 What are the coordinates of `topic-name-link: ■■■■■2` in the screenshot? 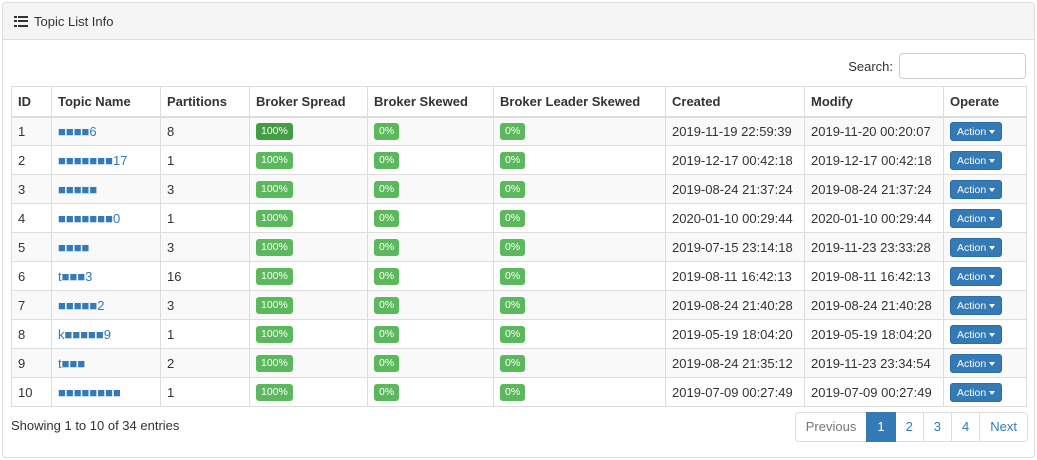 It's located at (81, 305).